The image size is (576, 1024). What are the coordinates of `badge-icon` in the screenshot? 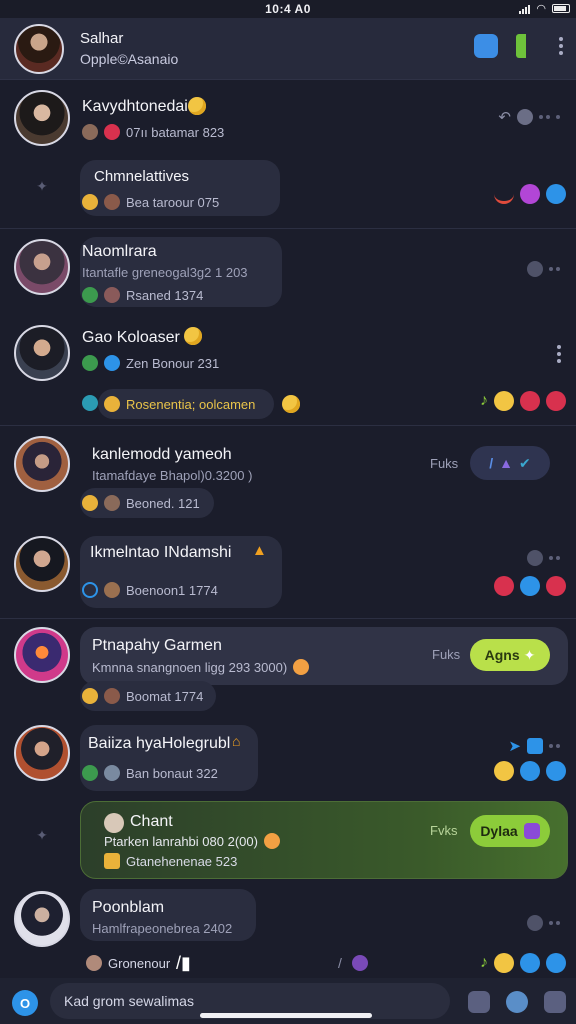 It's located at (360, 963).